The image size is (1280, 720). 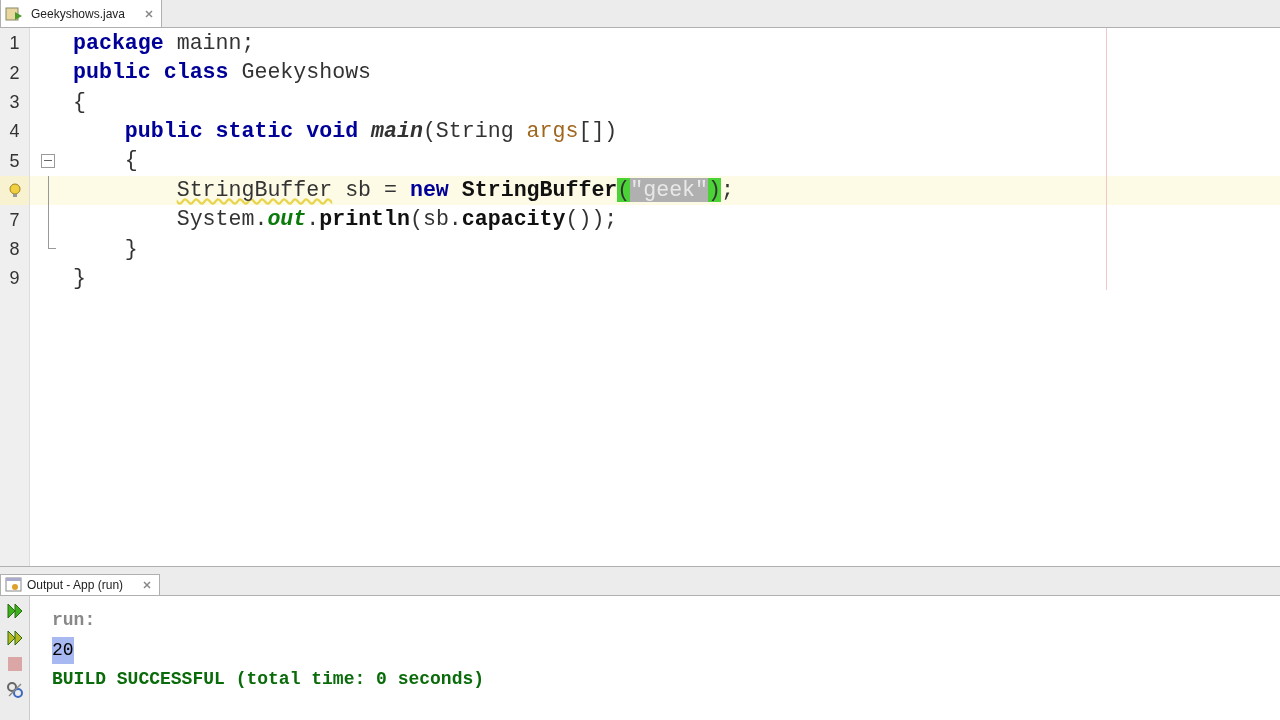 I want to click on code-line: public class Geekyshows, so click(x=222, y=73).